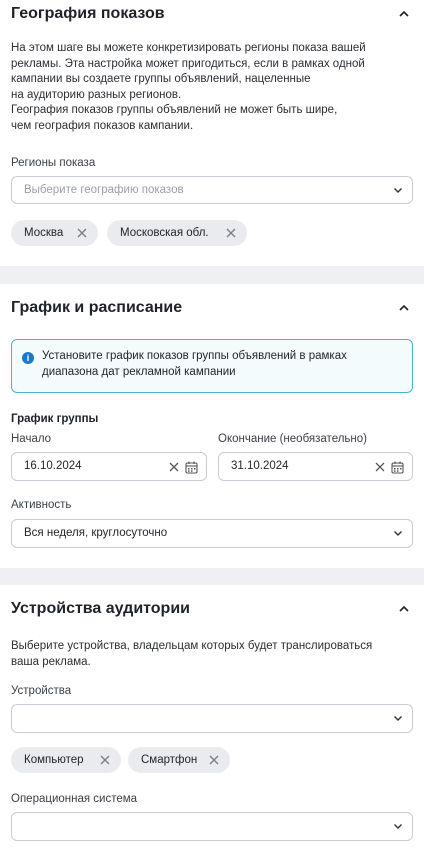 Image resolution: width=424 pixels, height=855 pixels. What do you see at coordinates (164, 233) in the screenshot?
I see `chip-label: Московская обл.` at bounding box center [164, 233].